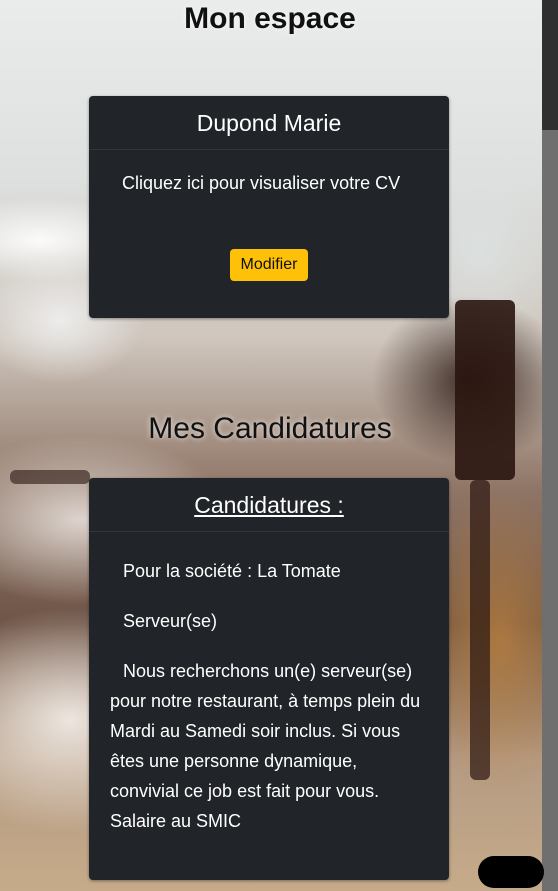 The image size is (558, 891). I want to click on modify-button: Modifier, so click(269, 265).